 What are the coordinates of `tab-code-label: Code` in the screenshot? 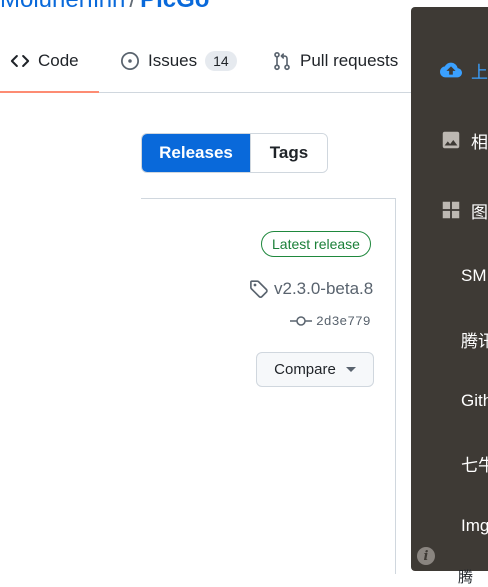 It's located at (58, 60).